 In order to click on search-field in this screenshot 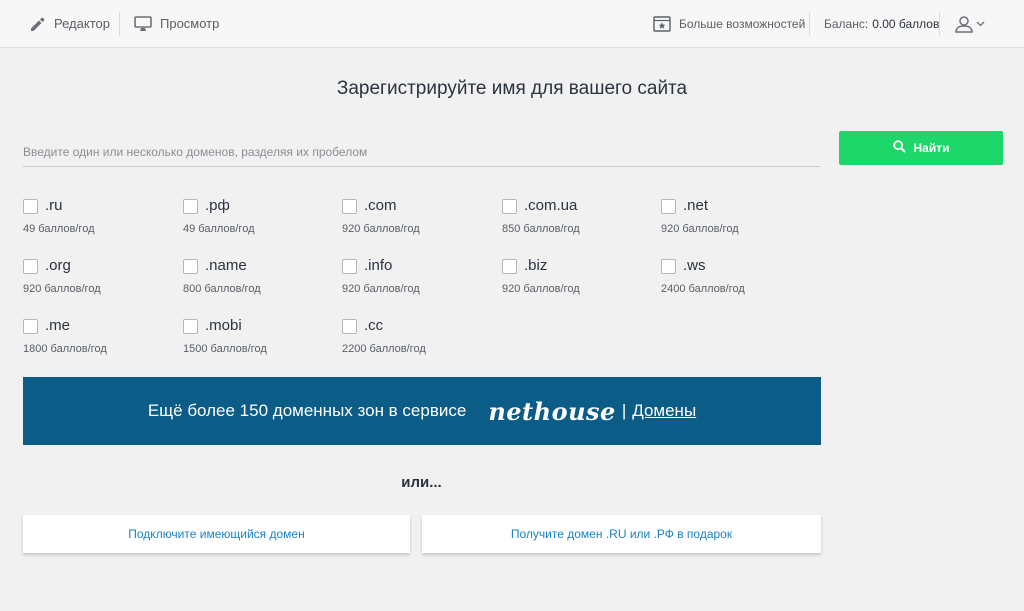, I will do `click(421, 153)`.